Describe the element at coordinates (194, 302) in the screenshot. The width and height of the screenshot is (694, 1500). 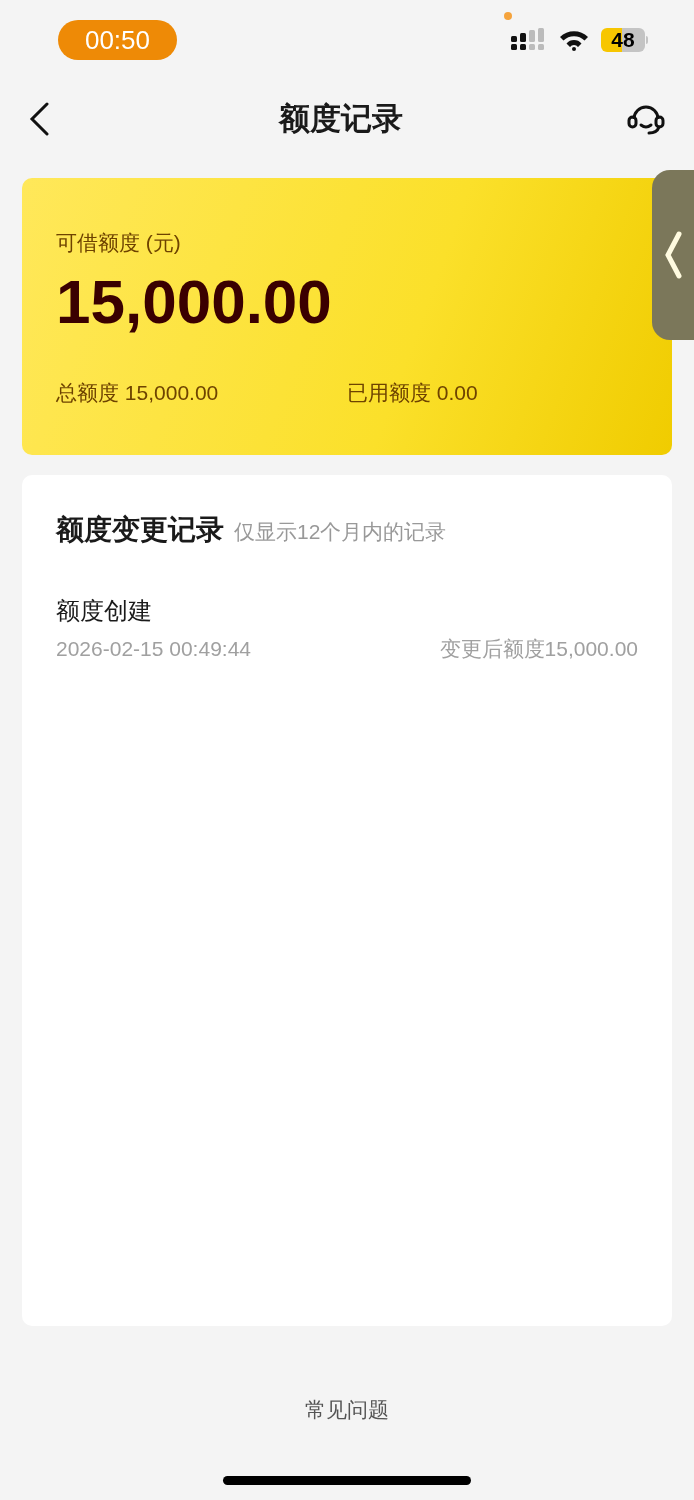
I see `available-amount: 15,000.00` at that location.